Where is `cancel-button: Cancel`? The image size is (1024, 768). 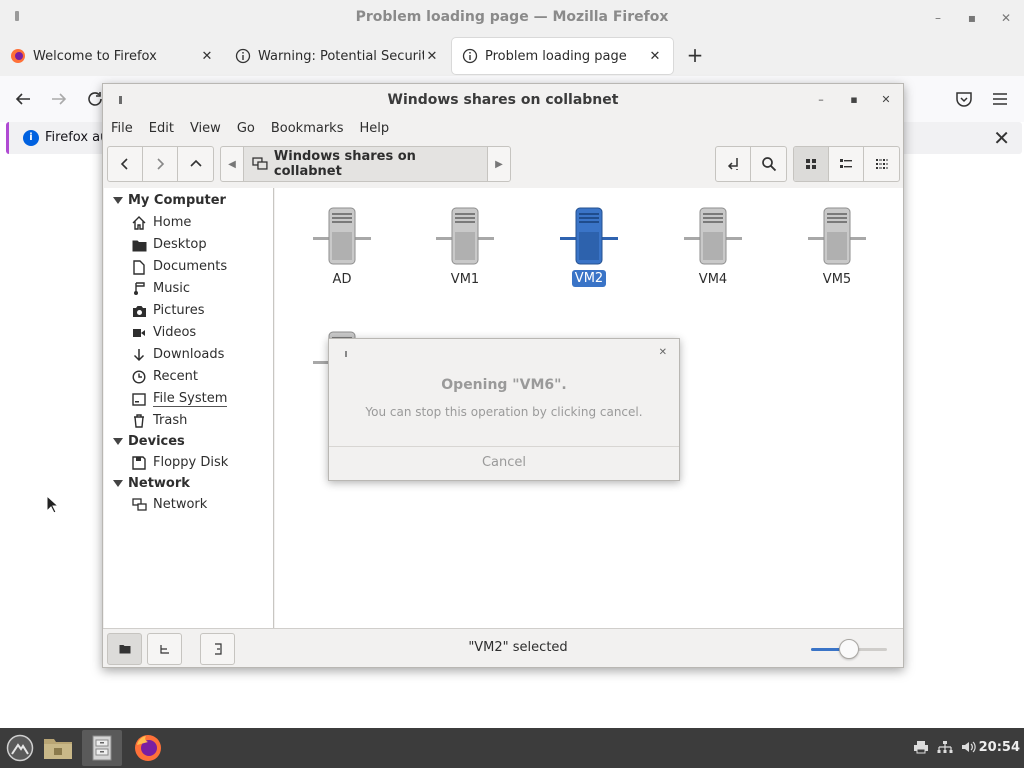
cancel-button: Cancel is located at coordinates (504, 464).